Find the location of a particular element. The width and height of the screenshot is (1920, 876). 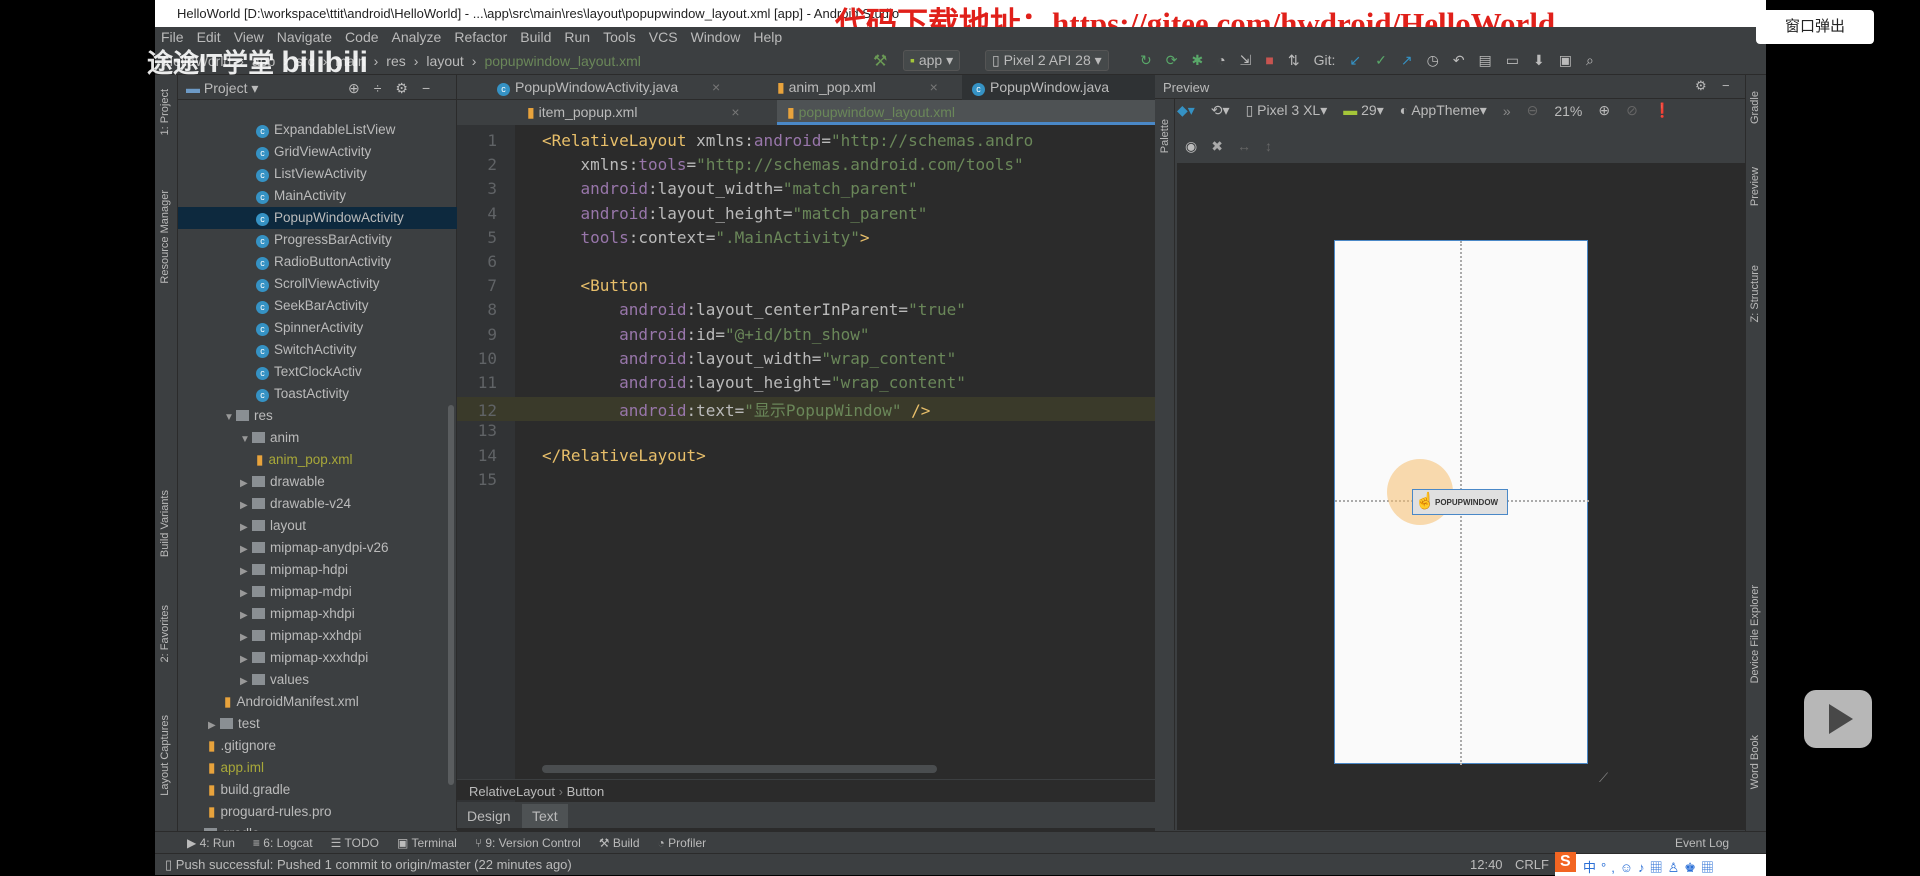

hammer-icon: ⚒ is located at coordinates (880, 61).